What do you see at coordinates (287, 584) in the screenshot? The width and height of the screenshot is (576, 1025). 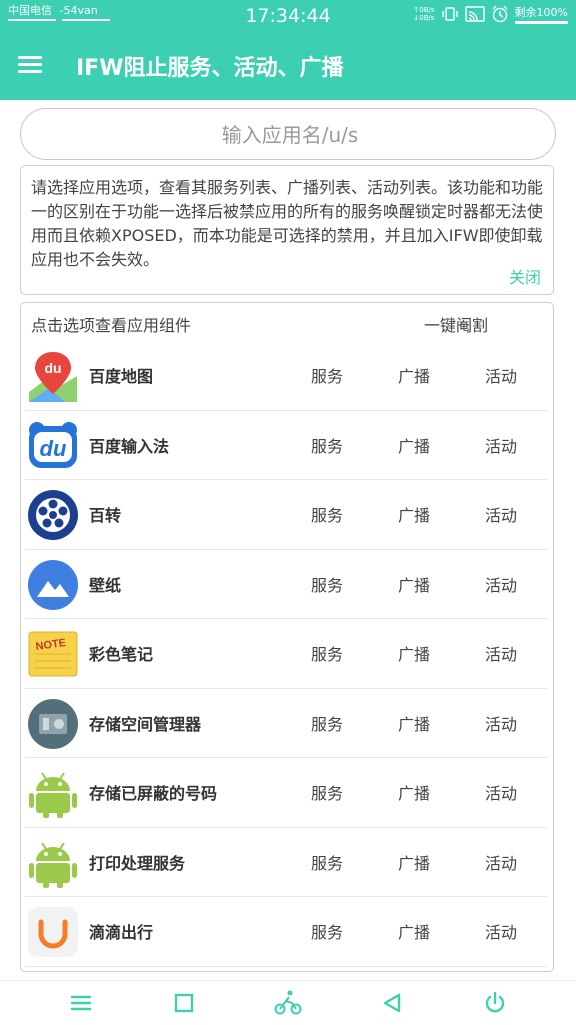 I see `list-item: 壁纸 服务 广播 活动` at bounding box center [287, 584].